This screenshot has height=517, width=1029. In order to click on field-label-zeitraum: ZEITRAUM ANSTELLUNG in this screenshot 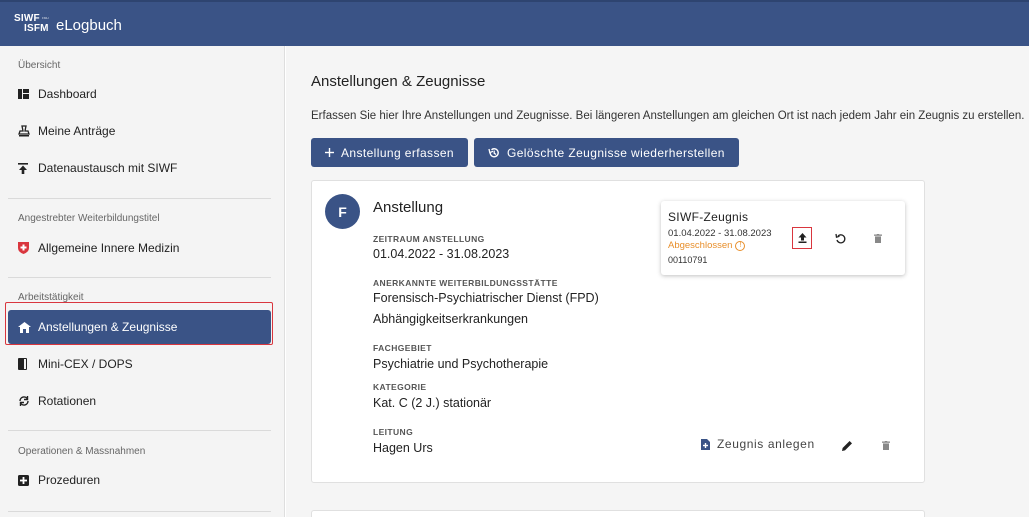, I will do `click(429, 239)`.